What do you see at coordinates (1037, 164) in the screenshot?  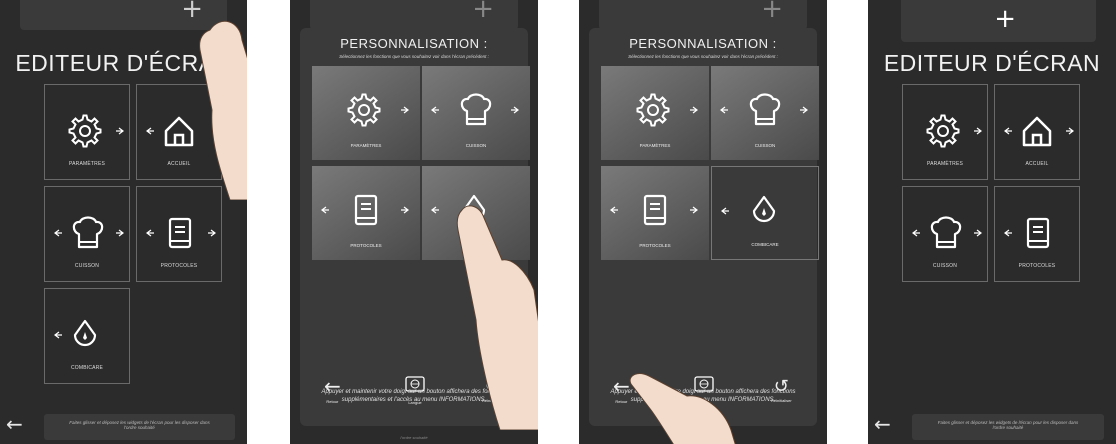 I see `tile-label: ACCUEIL` at bounding box center [1037, 164].